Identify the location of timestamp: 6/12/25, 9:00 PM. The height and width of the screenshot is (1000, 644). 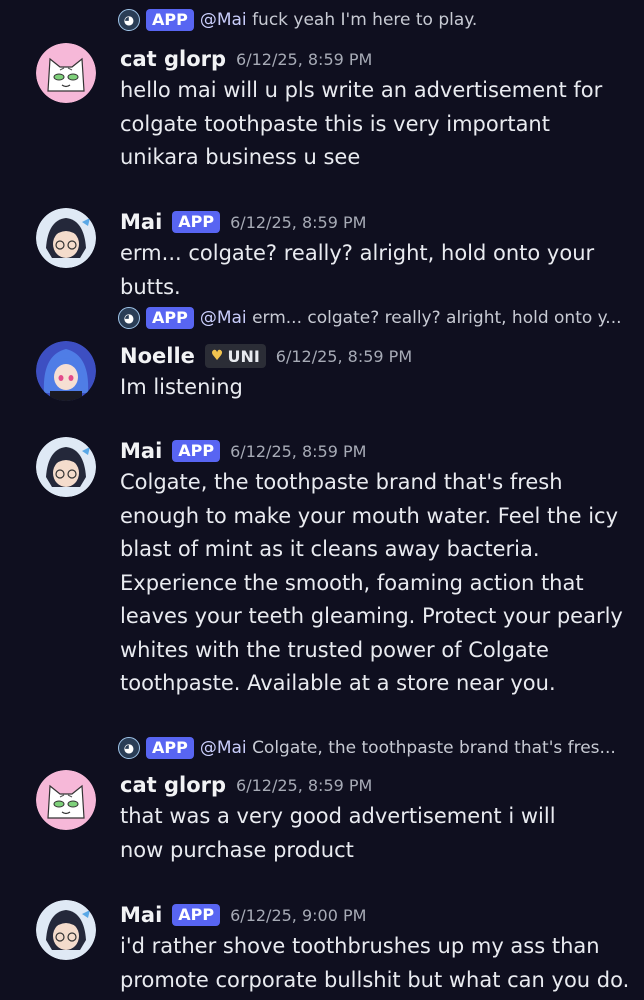
(298, 915).